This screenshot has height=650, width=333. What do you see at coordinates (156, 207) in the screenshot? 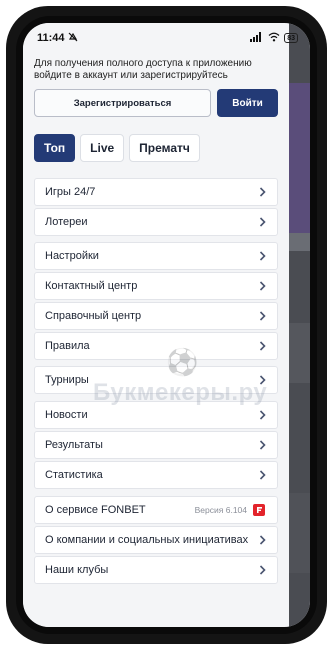
I see `menu-group-games: Игры 24/7 Лотереи` at bounding box center [156, 207].